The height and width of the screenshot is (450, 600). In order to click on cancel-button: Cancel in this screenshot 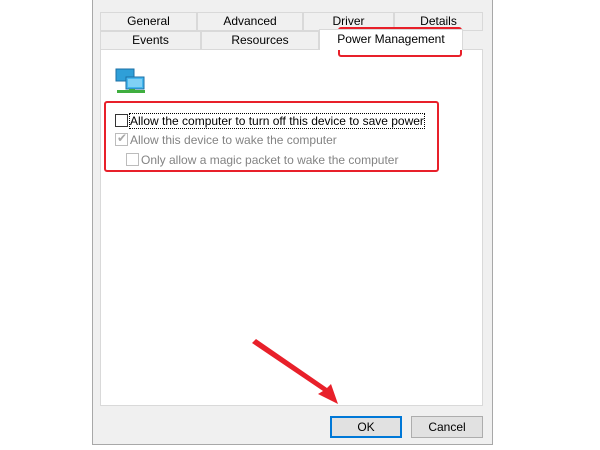, I will do `click(447, 427)`.